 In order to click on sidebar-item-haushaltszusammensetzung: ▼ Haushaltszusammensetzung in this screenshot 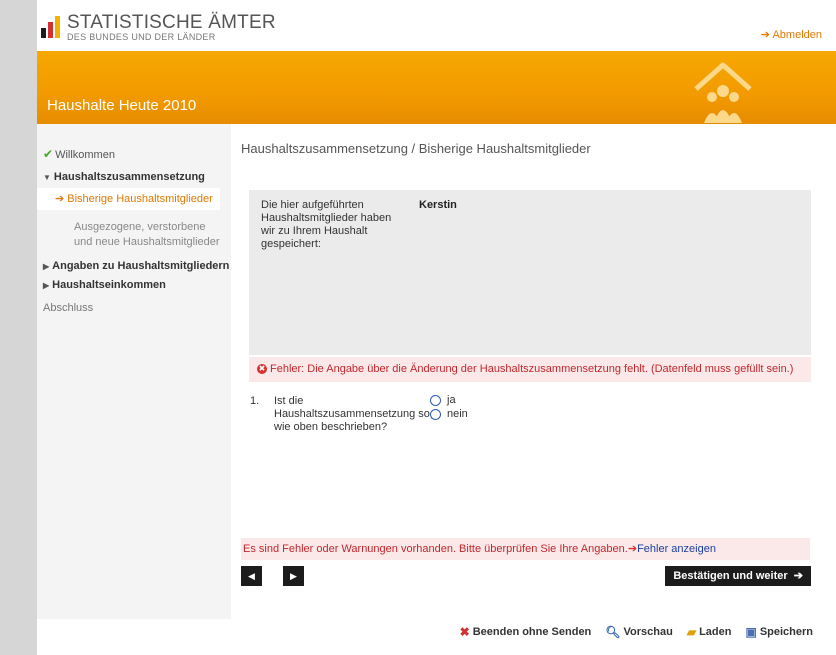, I will do `click(124, 177)`.